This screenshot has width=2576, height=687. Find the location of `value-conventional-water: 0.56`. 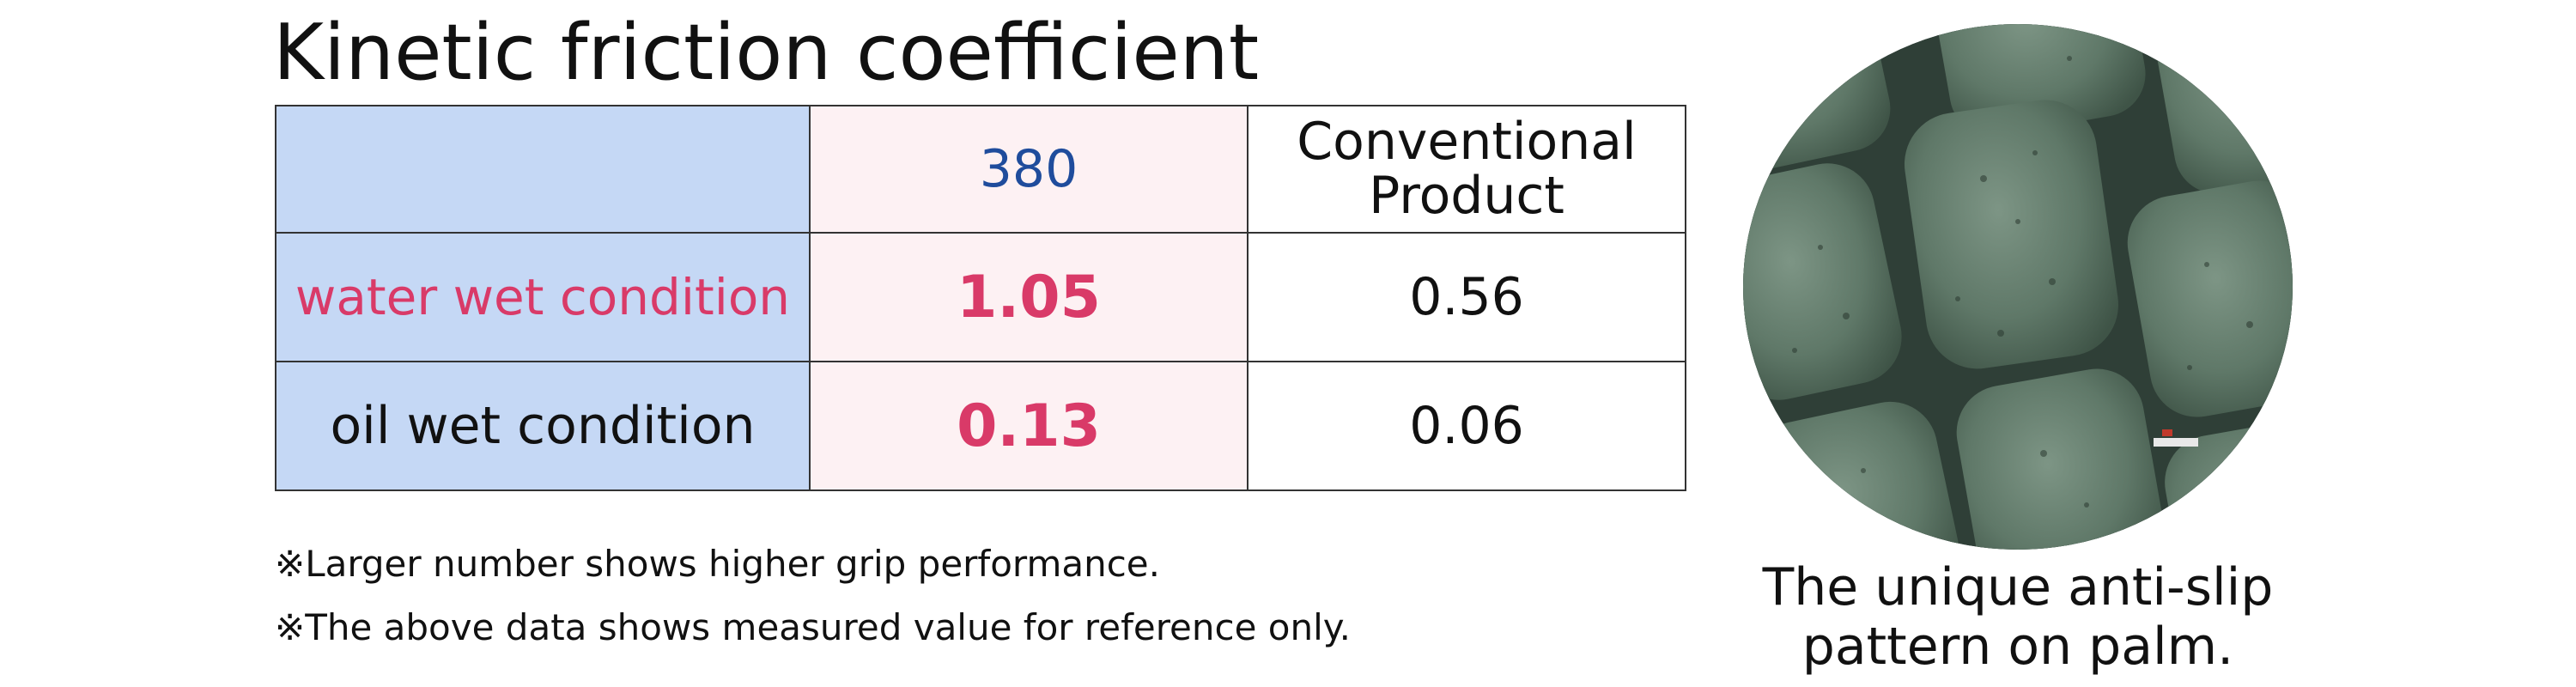

value-conventional-water: 0.56 is located at coordinates (1466, 297).